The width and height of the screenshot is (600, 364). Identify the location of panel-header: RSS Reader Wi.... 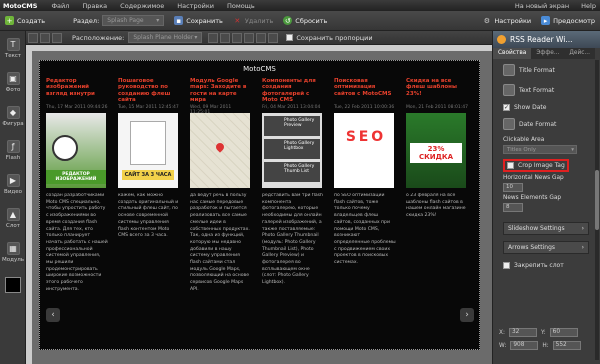
(546, 39).